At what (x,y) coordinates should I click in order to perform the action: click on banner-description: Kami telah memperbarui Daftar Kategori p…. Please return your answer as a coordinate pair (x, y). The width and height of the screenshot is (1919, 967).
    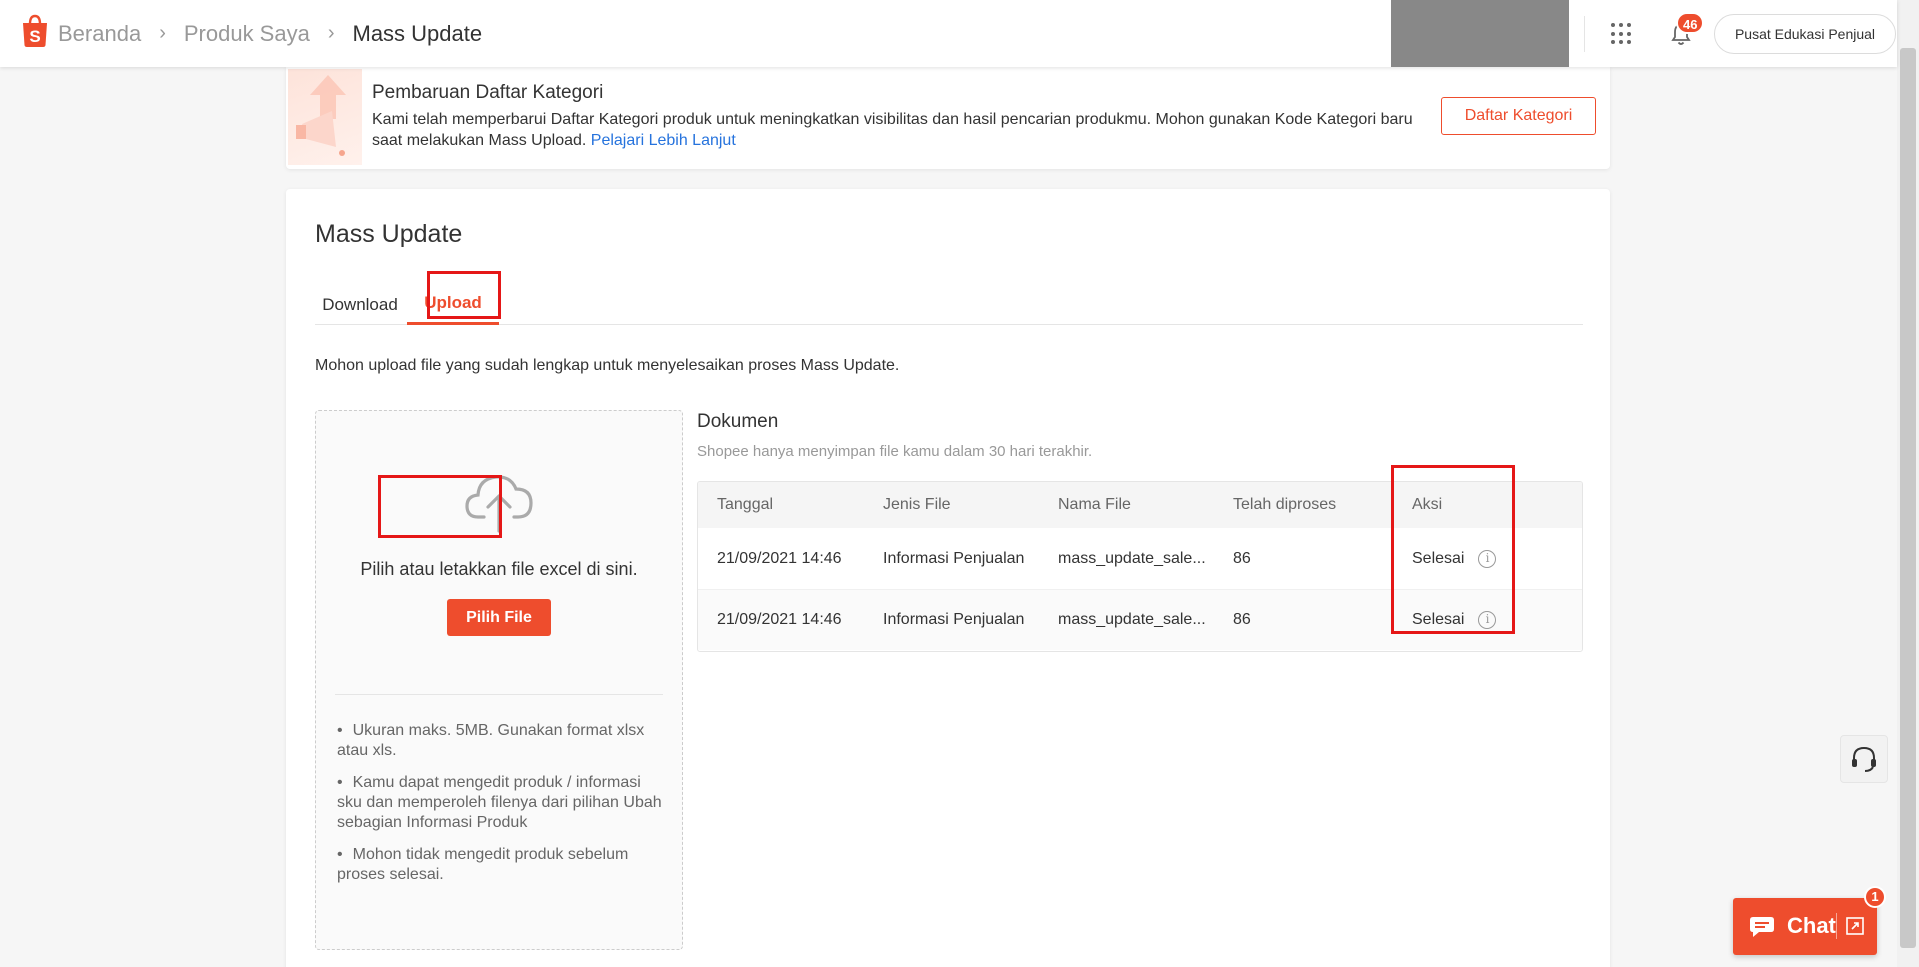
    Looking at the image, I should click on (892, 130).